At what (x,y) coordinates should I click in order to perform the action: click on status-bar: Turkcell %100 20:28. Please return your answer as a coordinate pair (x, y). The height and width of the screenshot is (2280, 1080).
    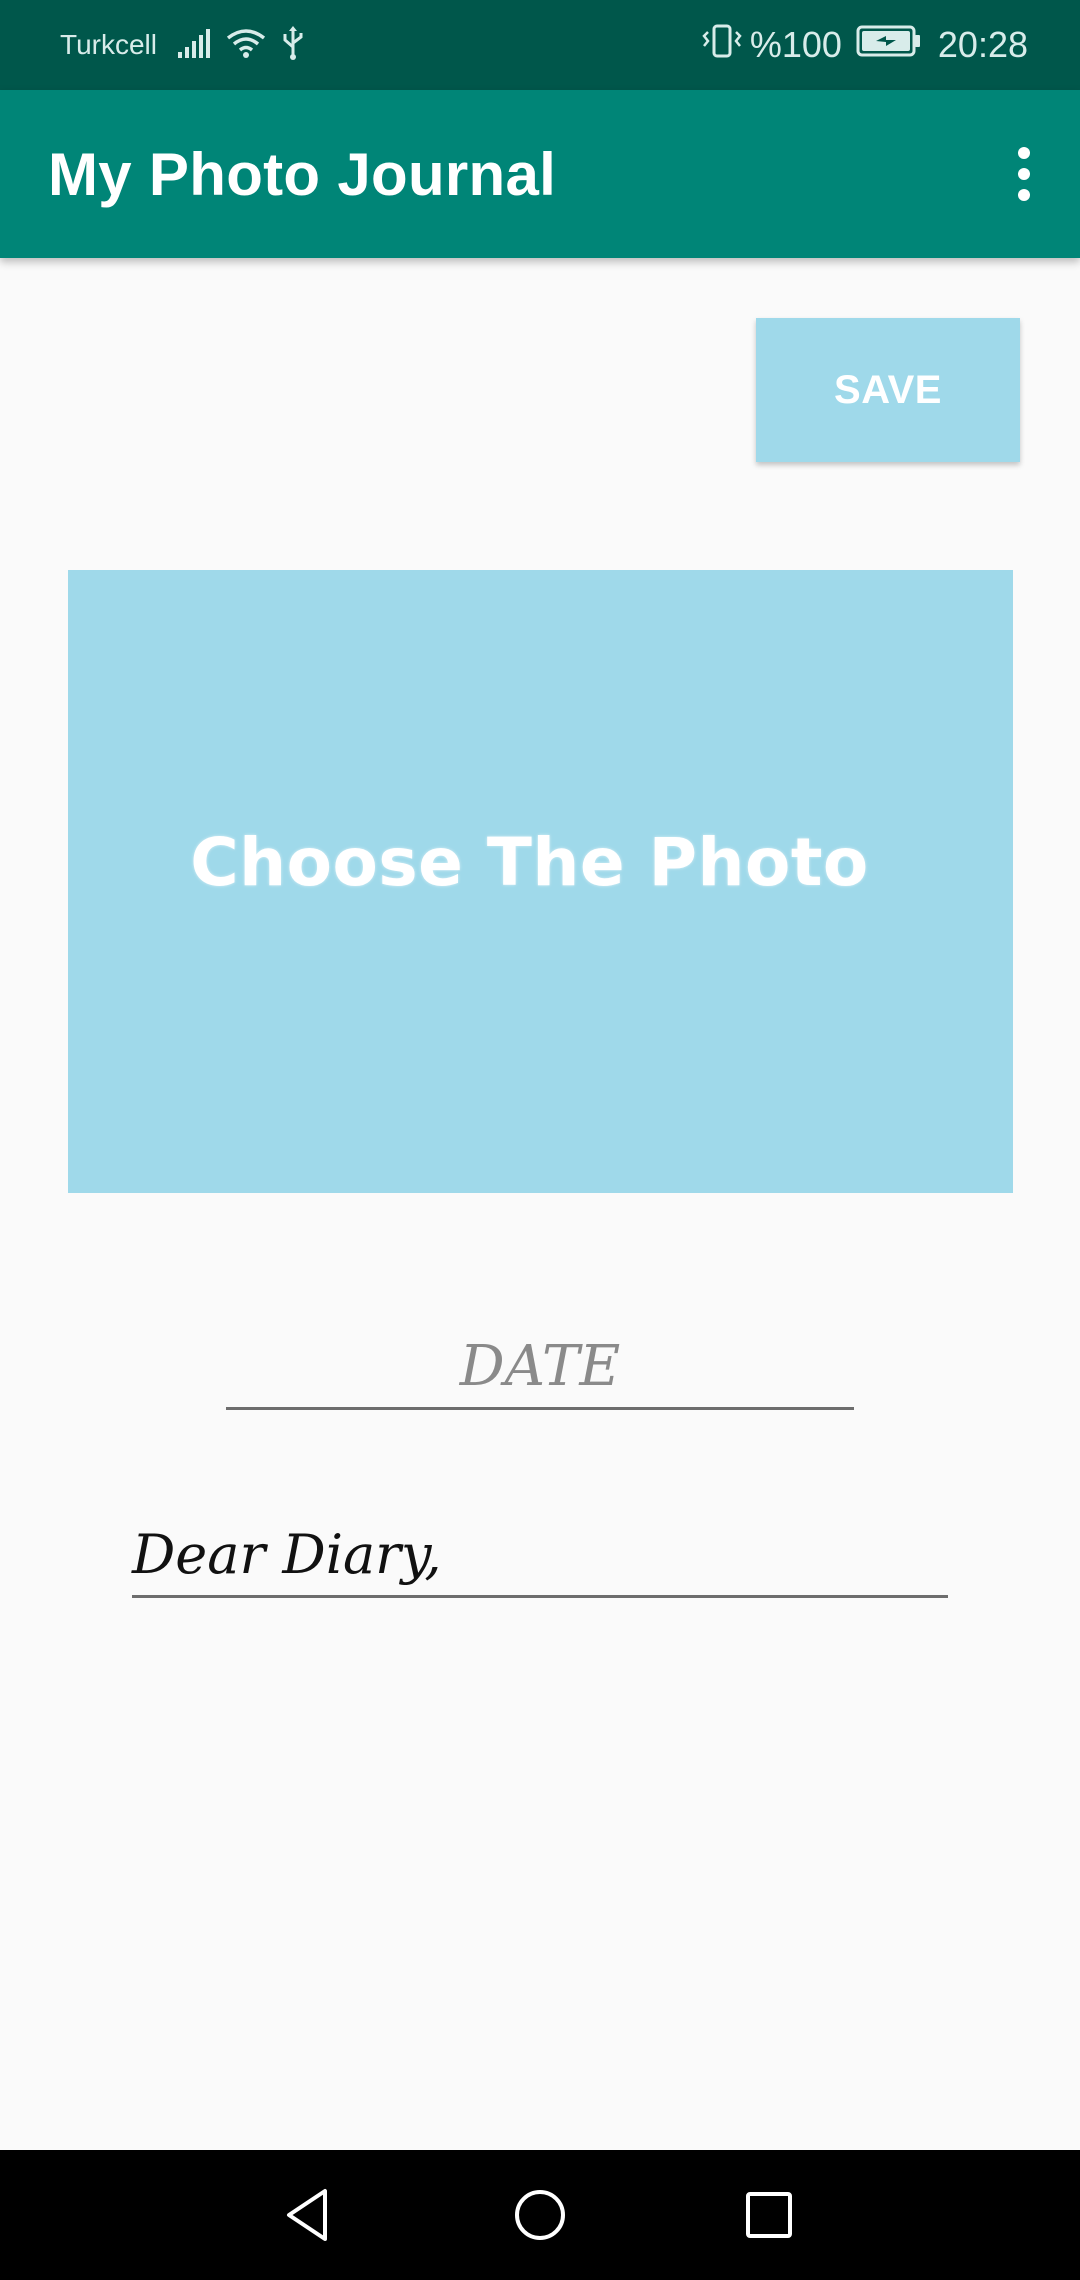
    Looking at the image, I should click on (540, 45).